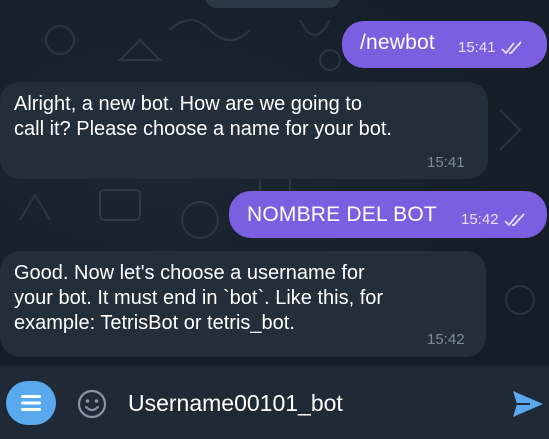  I want to click on menu-icon, so click(31, 403).